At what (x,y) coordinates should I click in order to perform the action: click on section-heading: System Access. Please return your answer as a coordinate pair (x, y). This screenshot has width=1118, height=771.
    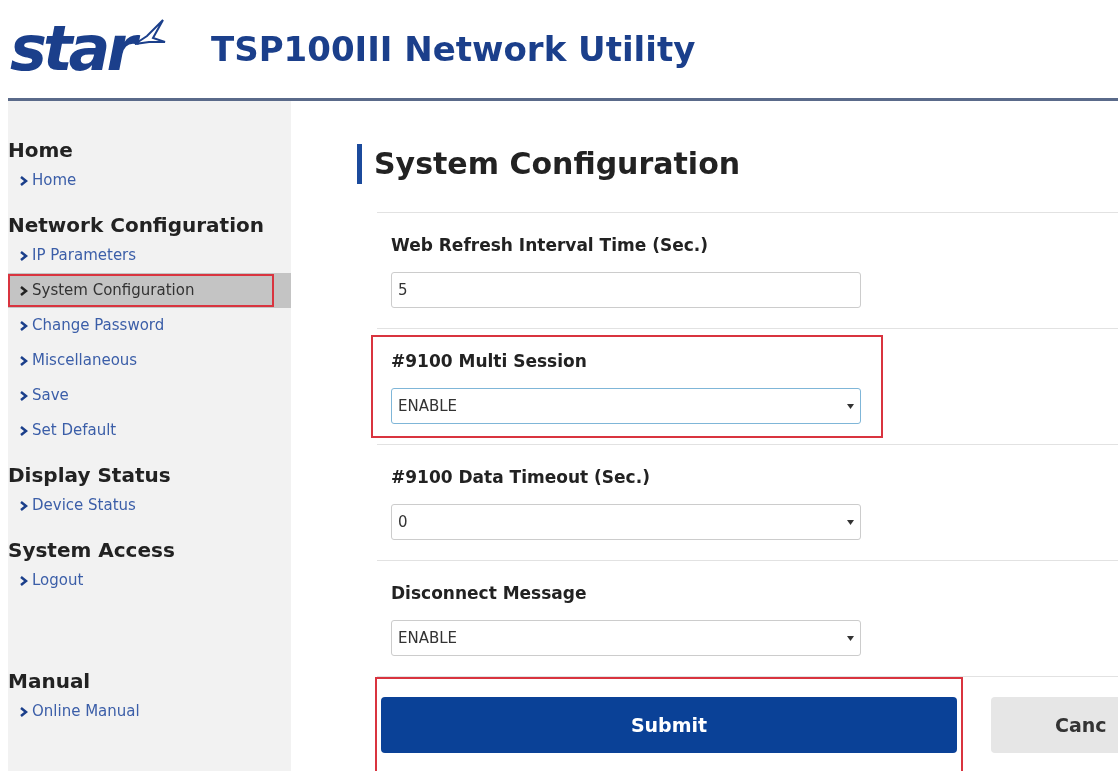
    Looking at the image, I should click on (92, 550).